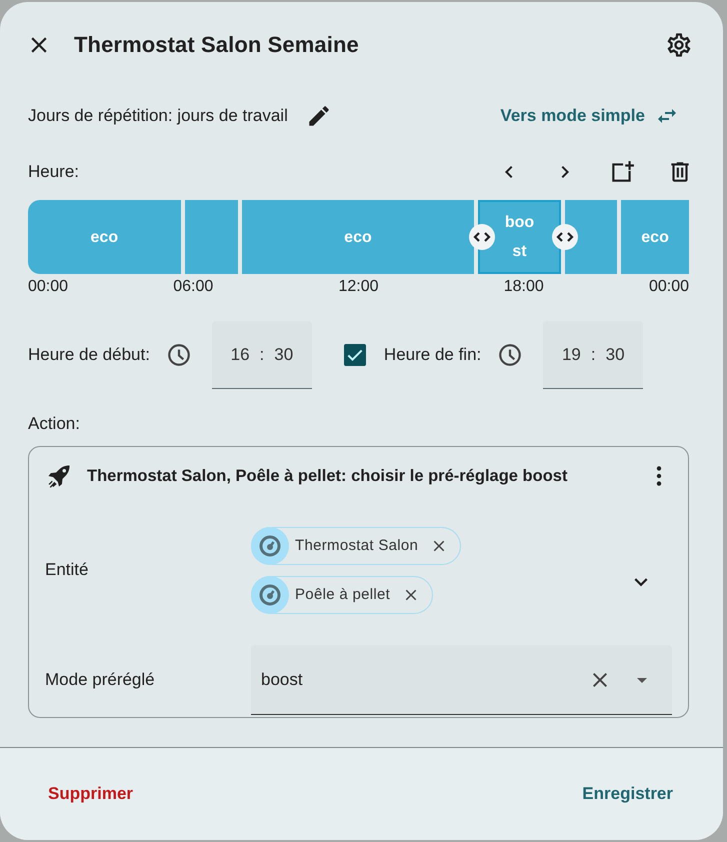 The width and height of the screenshot is (727, 842). What do you see at coordinates (54, 172) in the screenshot?
I see `time-heading: Heure:` at bounding box center [54, 172].